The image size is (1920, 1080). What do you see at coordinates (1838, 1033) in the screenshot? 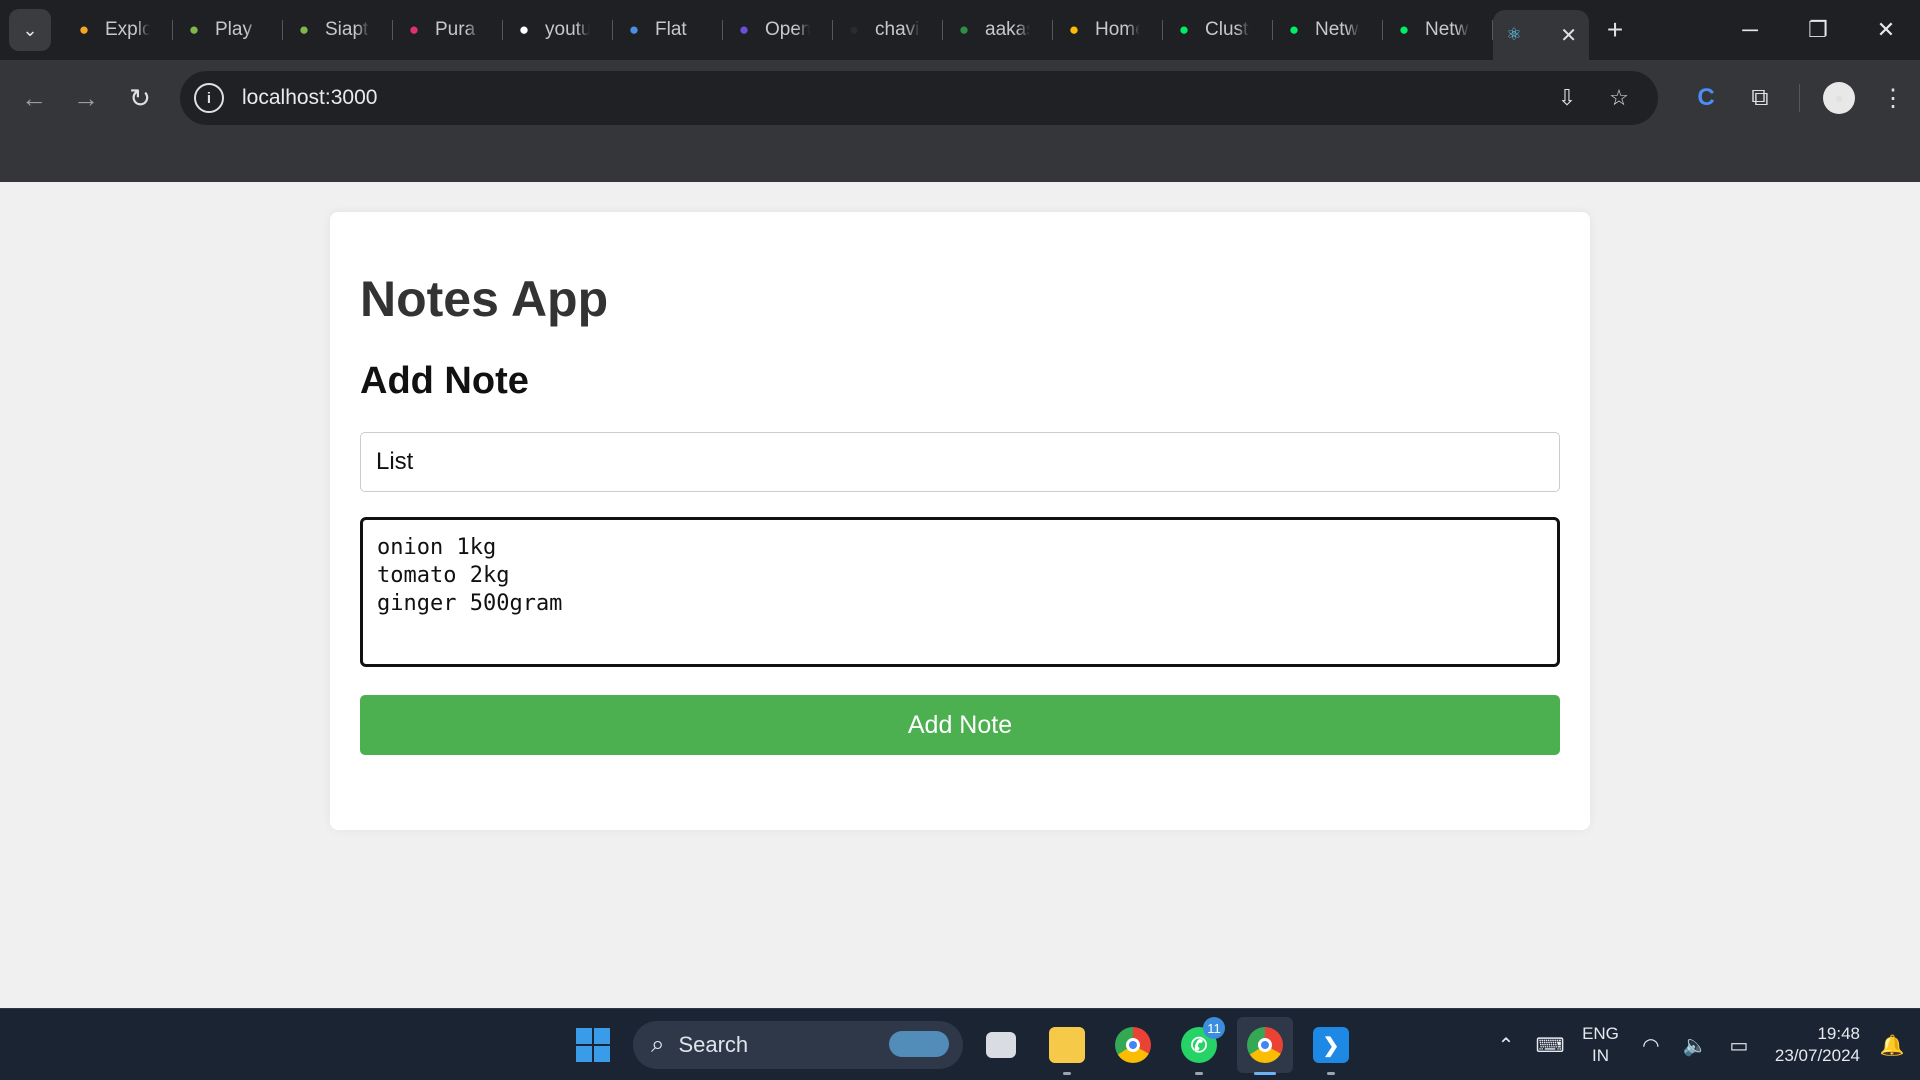
I see `clock-time: 19:48` at bounding box center [1838, 1033].